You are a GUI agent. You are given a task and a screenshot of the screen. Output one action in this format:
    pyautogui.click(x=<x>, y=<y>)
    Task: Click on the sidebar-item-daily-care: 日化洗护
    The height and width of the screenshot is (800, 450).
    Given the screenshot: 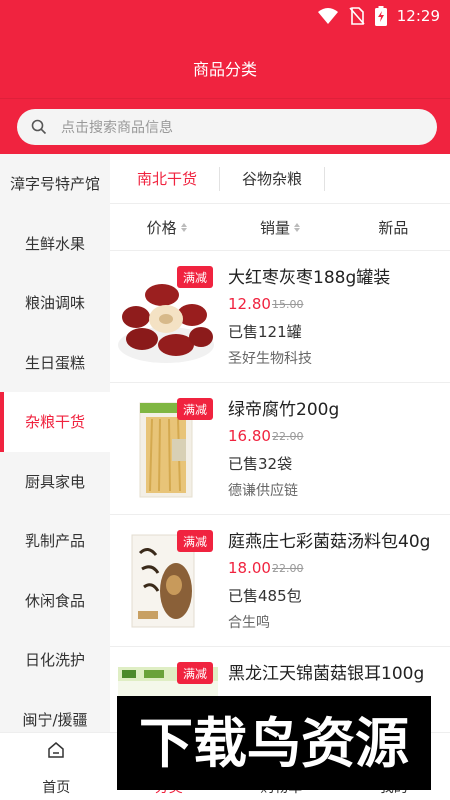 What is the action you would take?
    pyautogui.click(x=55, y=660)
    